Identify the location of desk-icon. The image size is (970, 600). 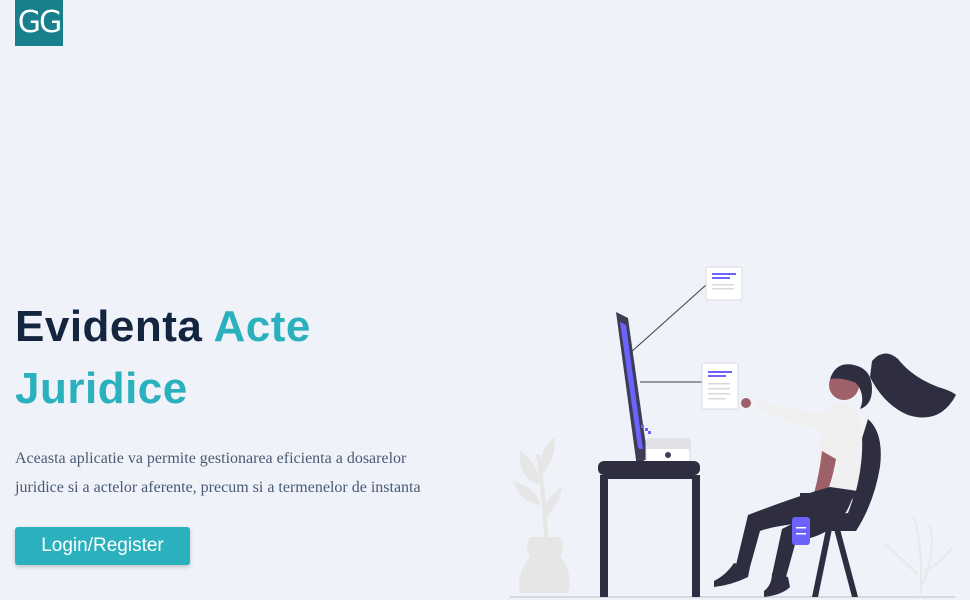
(649, 529).